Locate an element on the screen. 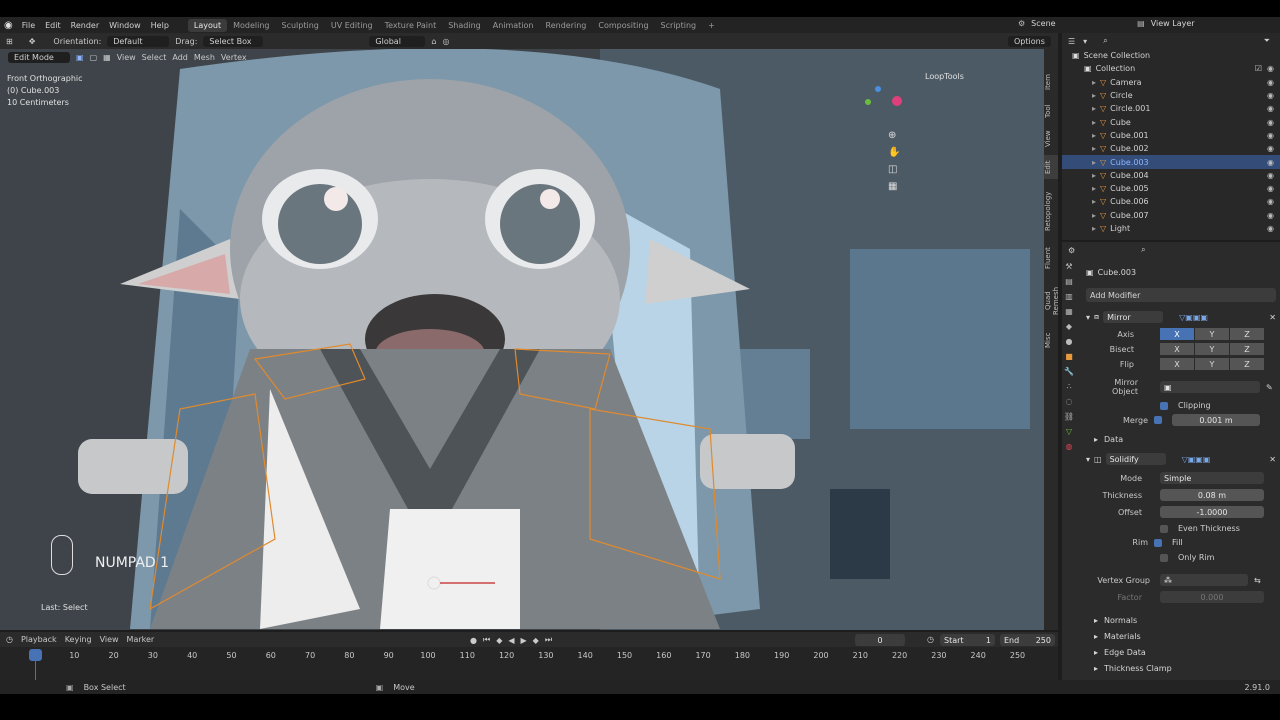  prev-key-icon: ◆ is located at coordinates (499, 640).